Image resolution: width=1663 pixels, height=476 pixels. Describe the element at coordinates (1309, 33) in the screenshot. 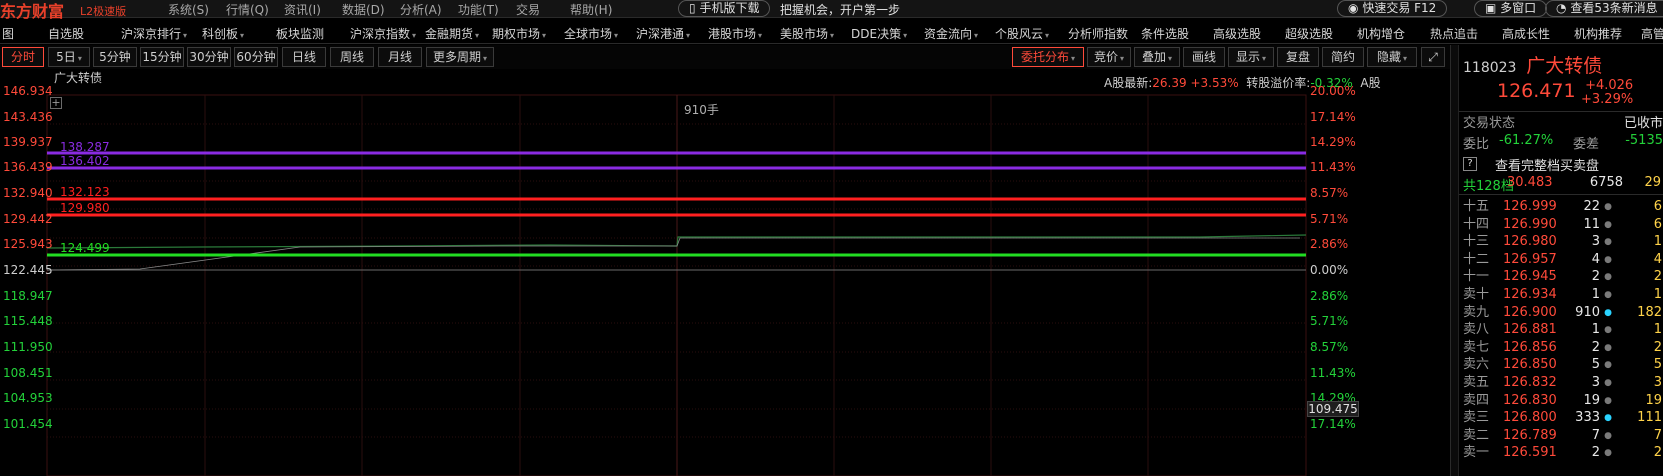

I see `nav-item-super-screen: 超级选股` at that location.